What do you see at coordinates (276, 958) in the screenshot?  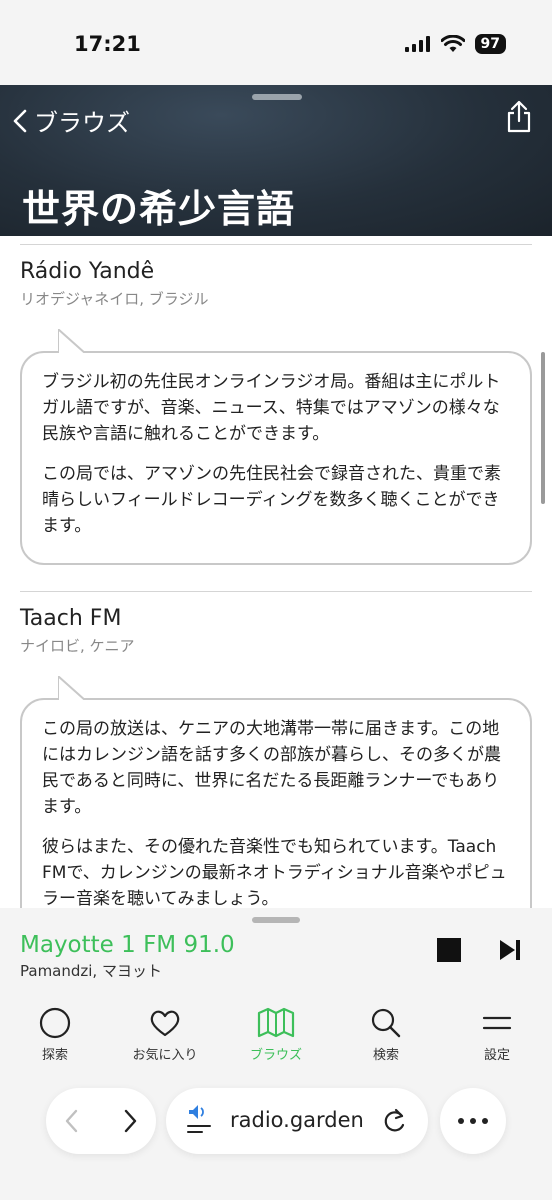 I see `now-playing-bar: Mayotte 1 FM 91.0 Pamandzi, マヨット` at bounding box center [276, 958].